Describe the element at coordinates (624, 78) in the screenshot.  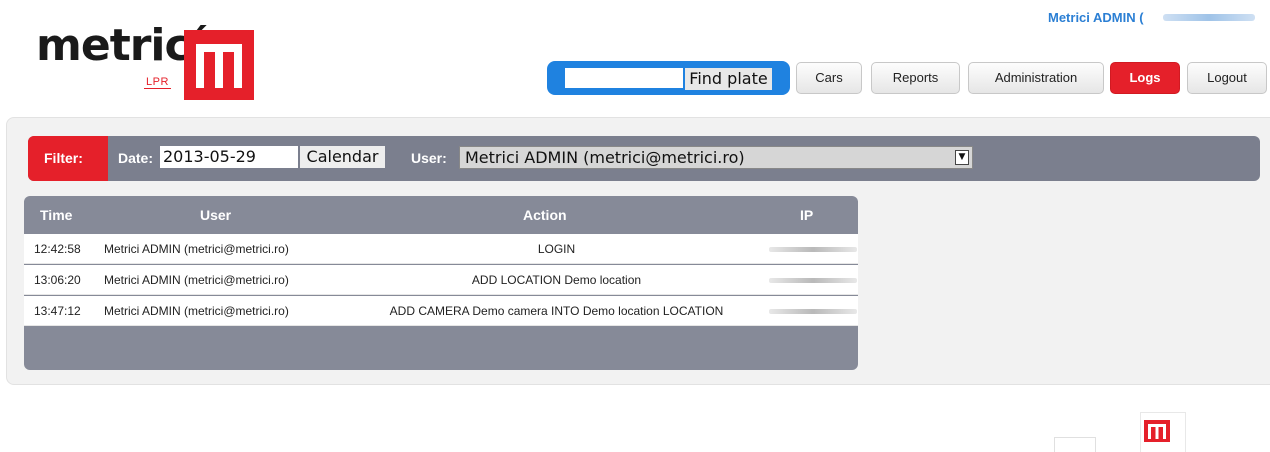
I see `plate-search-input` at that location.